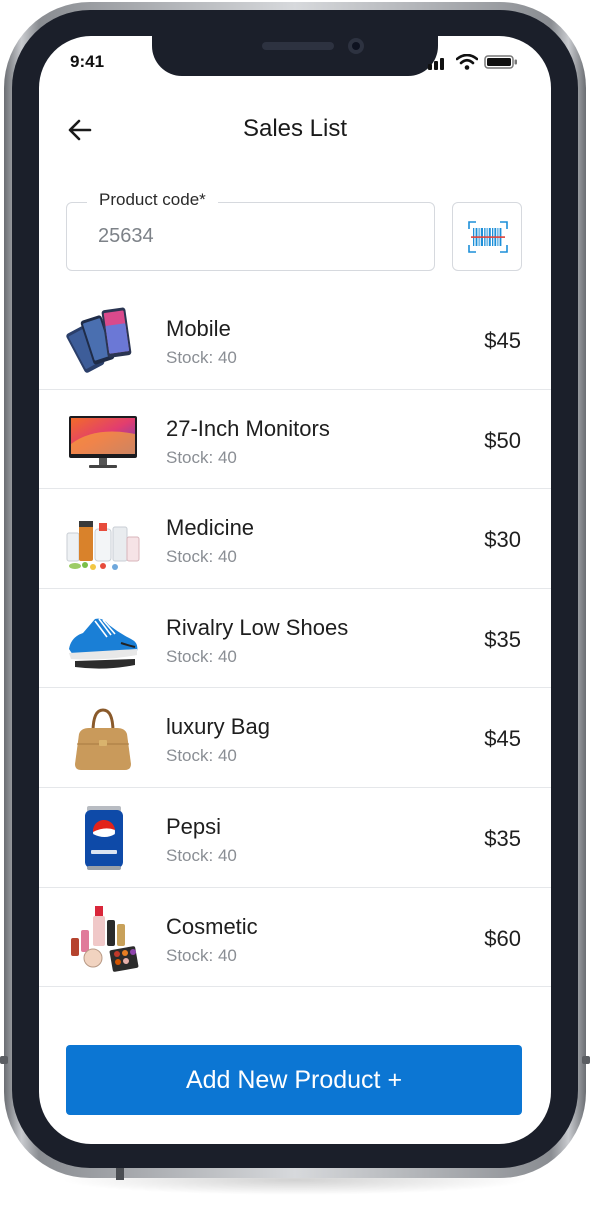 Image resolution: width=590 pixels, height=1213 pixels. I want to click on barcode-icon, so click(488, 237).